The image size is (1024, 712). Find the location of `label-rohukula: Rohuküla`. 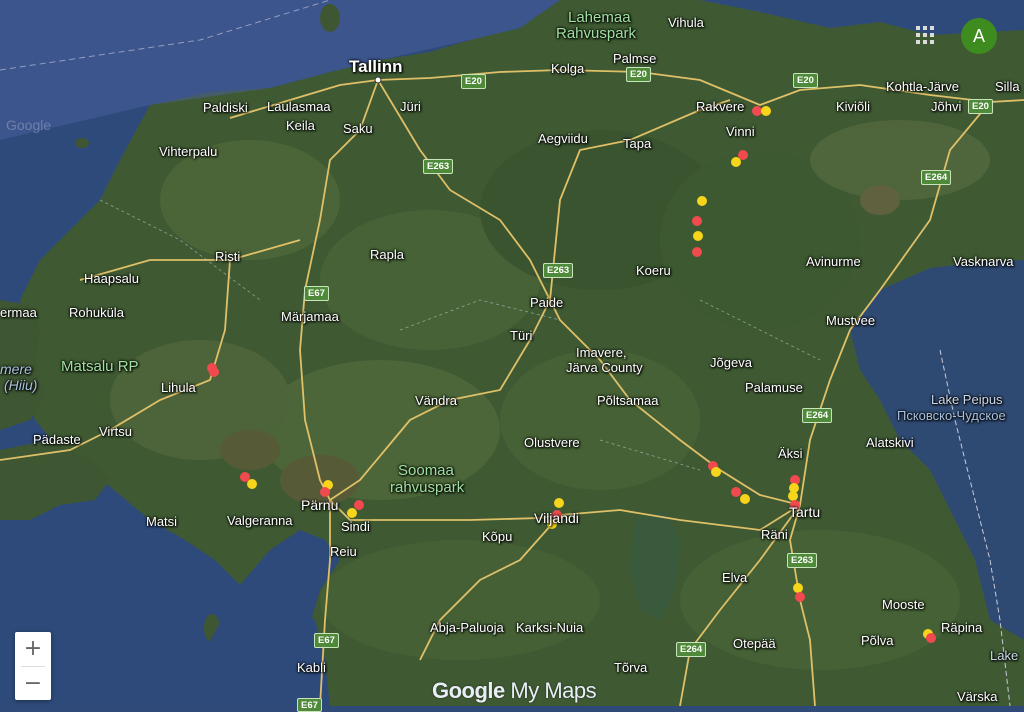

label-rohukula: Rohuküla is located at coordinates (96, 312).